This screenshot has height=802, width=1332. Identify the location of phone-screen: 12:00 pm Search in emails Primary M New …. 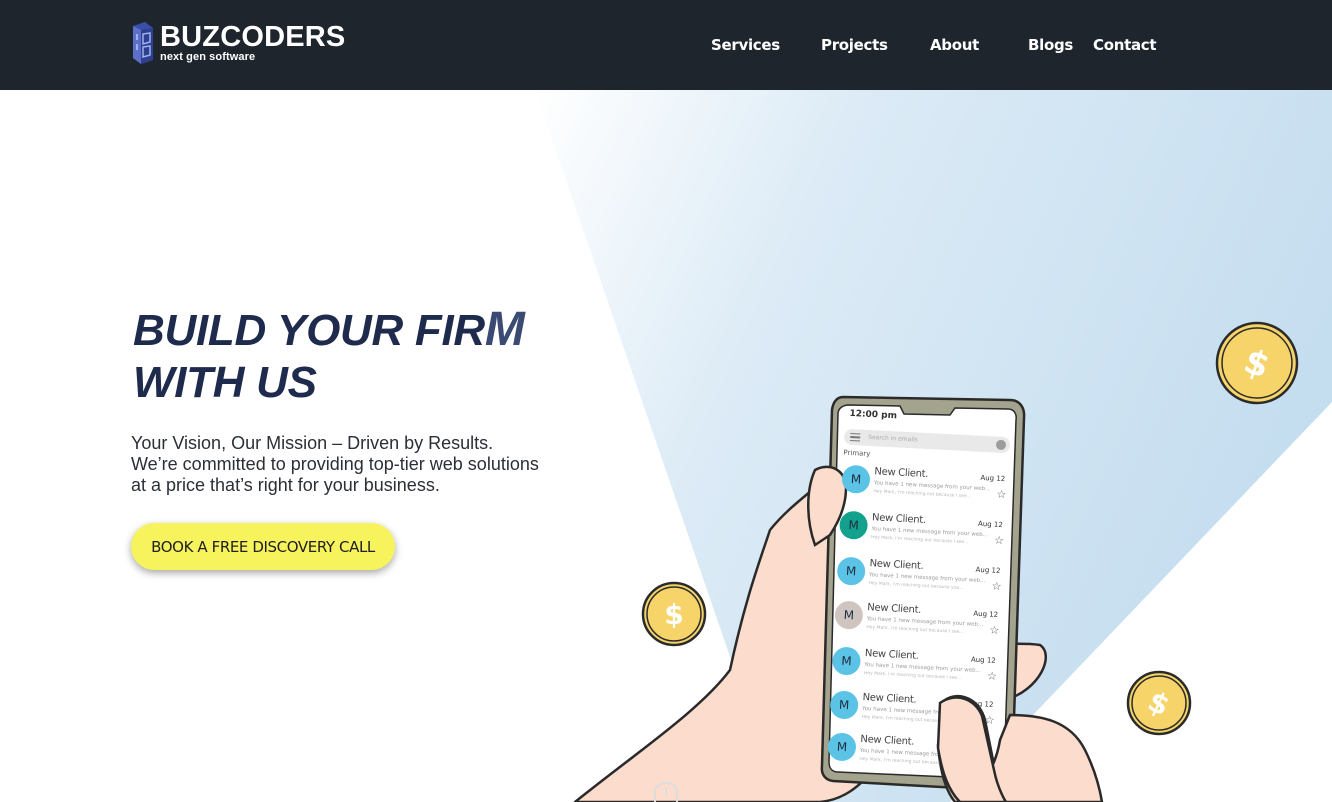
(919, 590).